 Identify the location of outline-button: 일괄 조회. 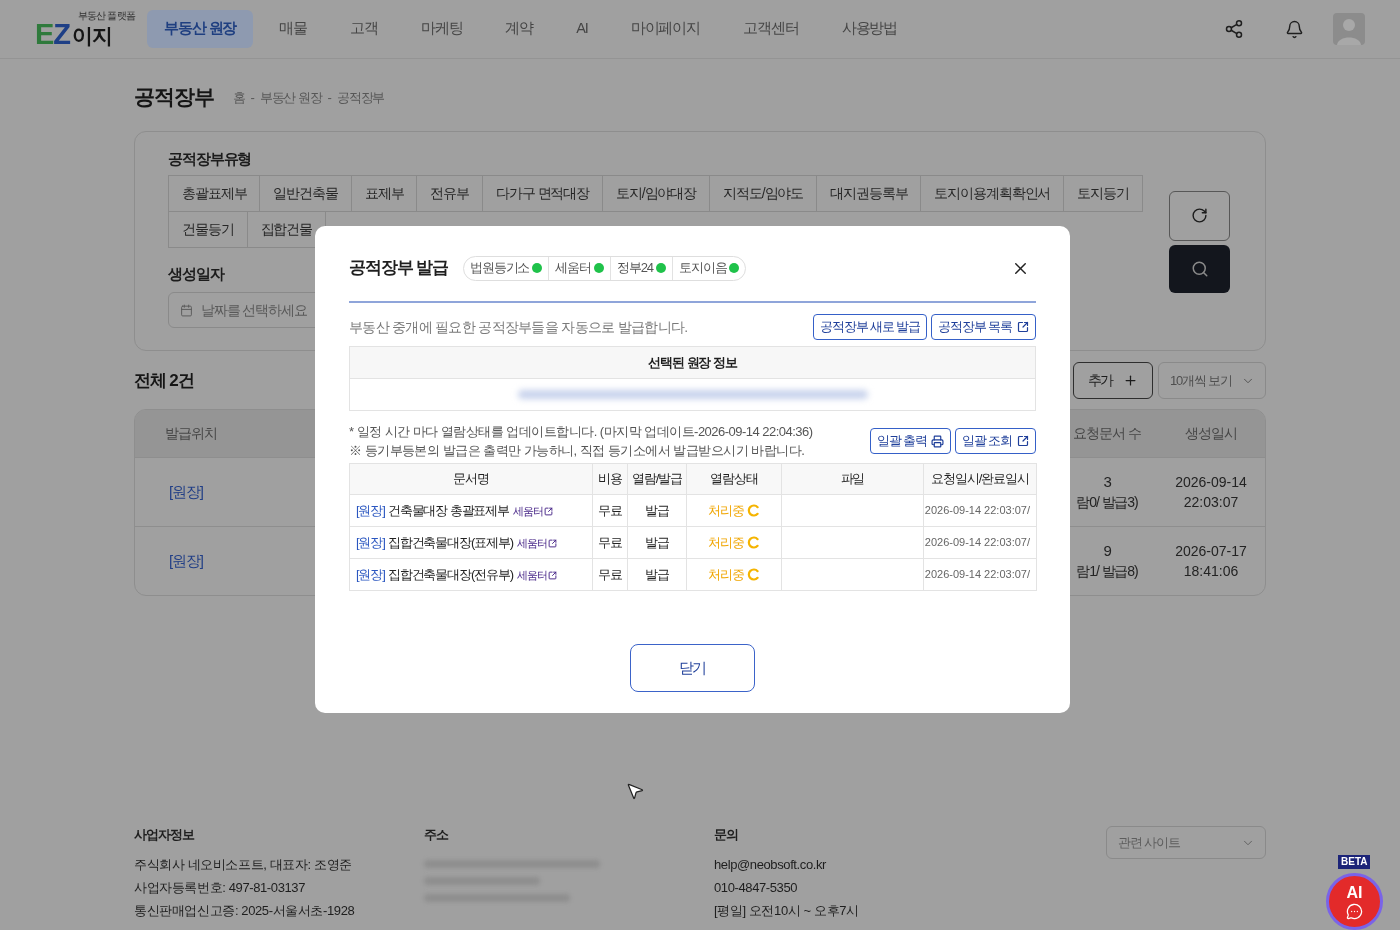
(995, 441).